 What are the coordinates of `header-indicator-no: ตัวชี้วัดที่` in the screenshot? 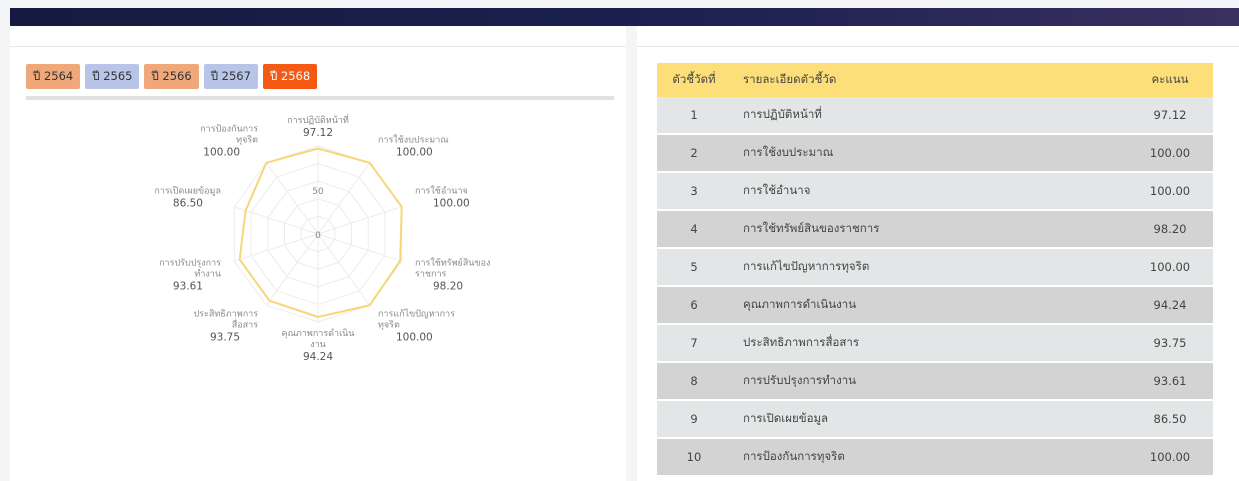 It's located at (694, 80).